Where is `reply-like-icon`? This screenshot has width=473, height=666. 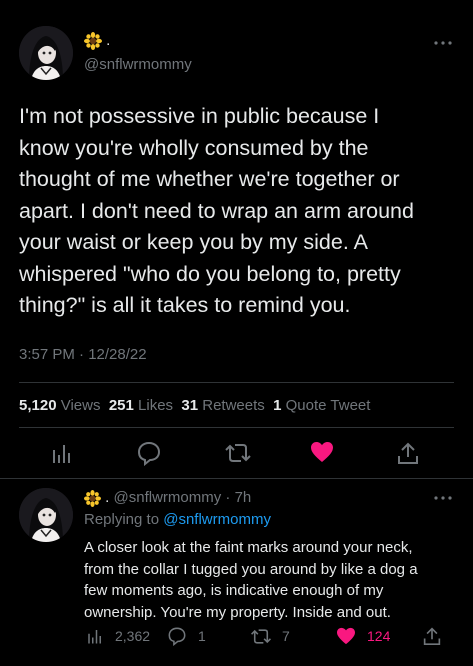 reply-like-icon is located at coordinates (346, 636).